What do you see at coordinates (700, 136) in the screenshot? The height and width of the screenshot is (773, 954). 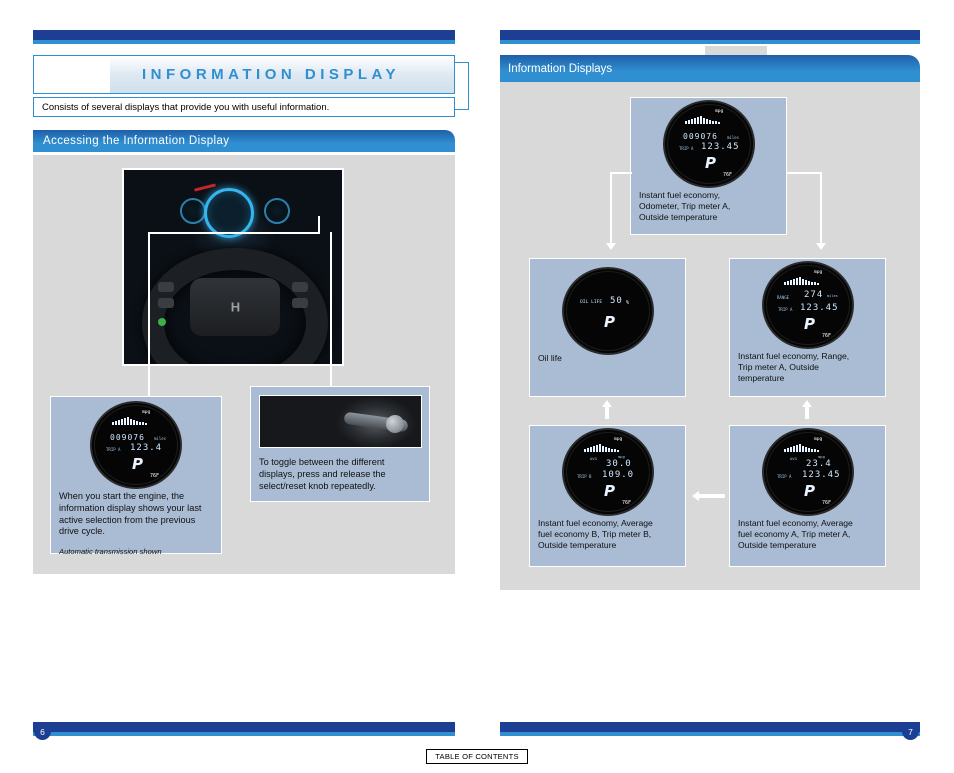 I see `meter-odometer-value: 009076` at bounding box center [700, 136].